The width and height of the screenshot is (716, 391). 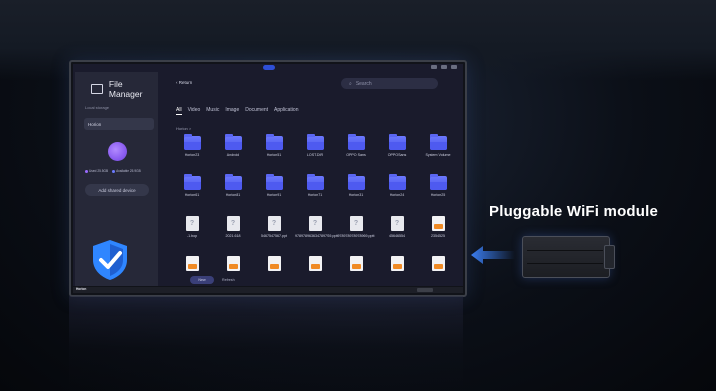 I want to click on file-name: Horion61, so click(x=192, y=195).